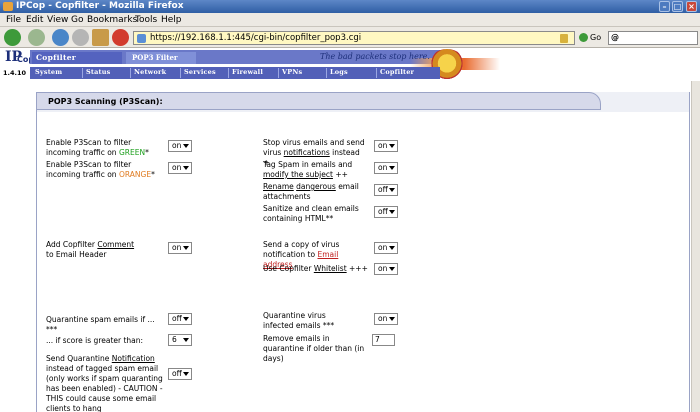  I want to click on search-input: @, so click(653, 38).